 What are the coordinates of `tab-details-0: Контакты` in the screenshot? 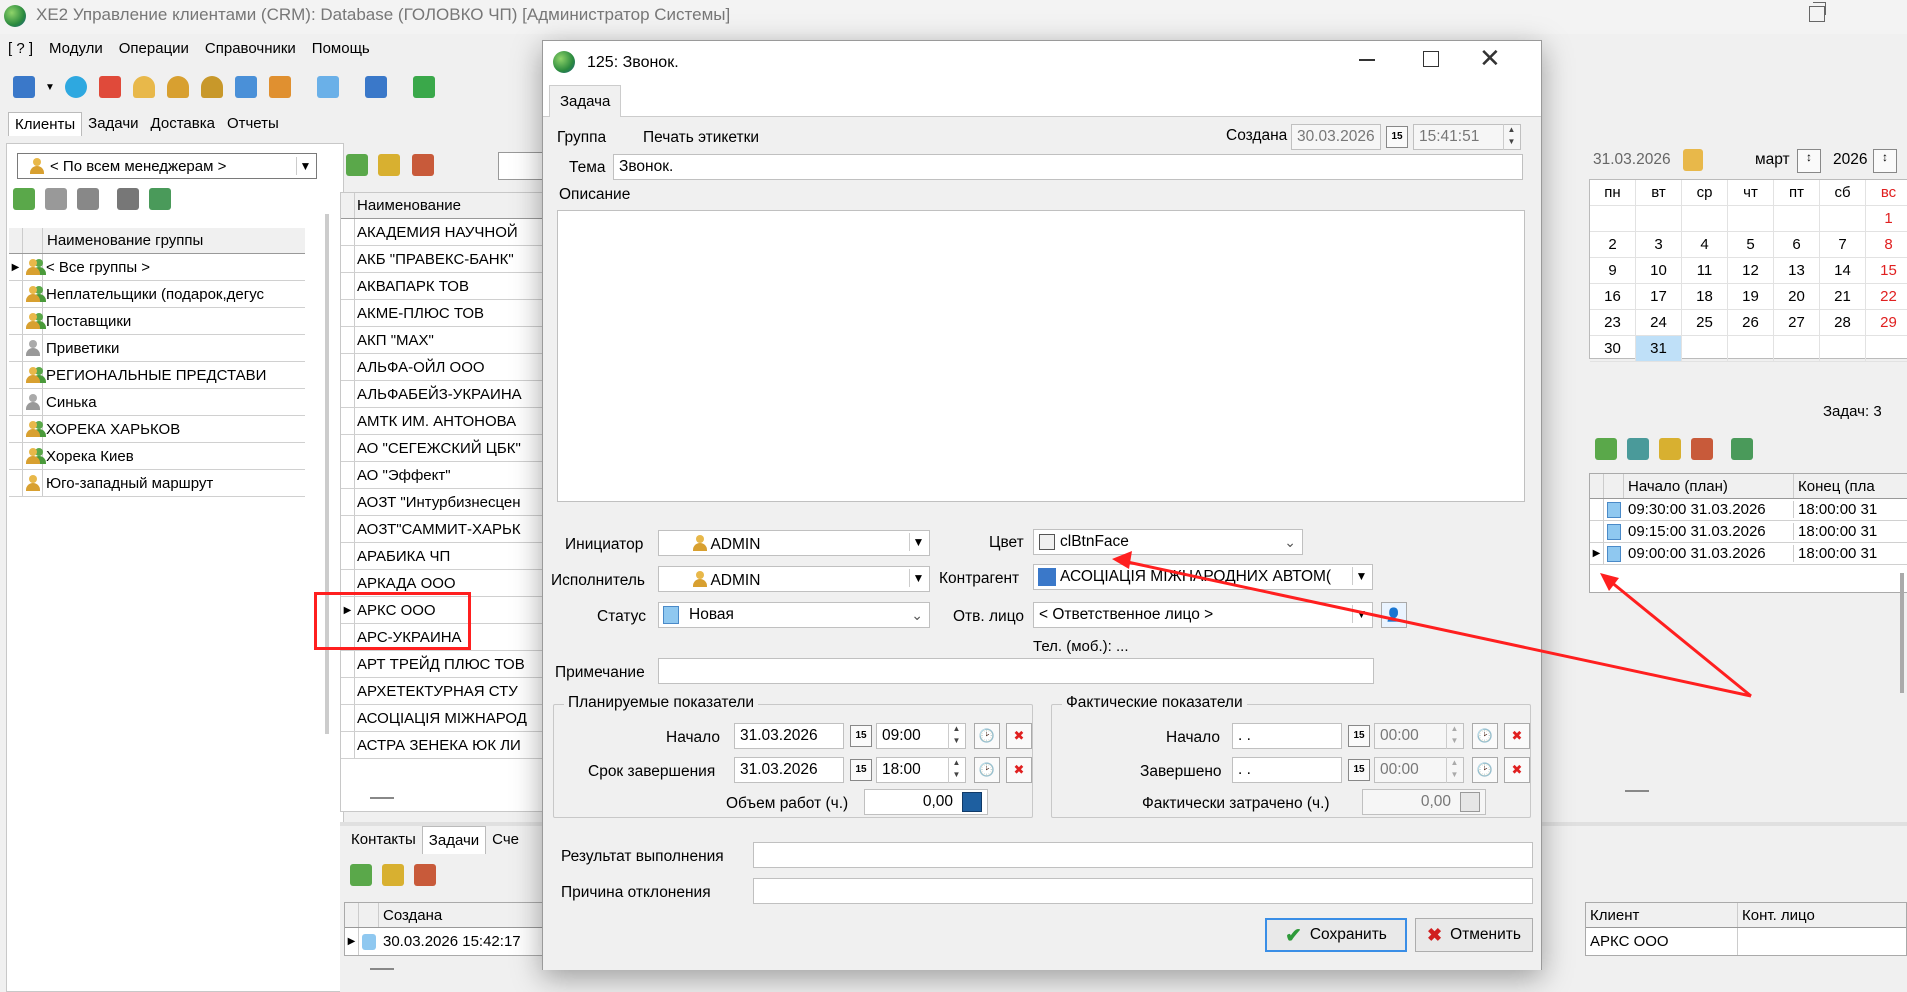 It's located at (383, 840).